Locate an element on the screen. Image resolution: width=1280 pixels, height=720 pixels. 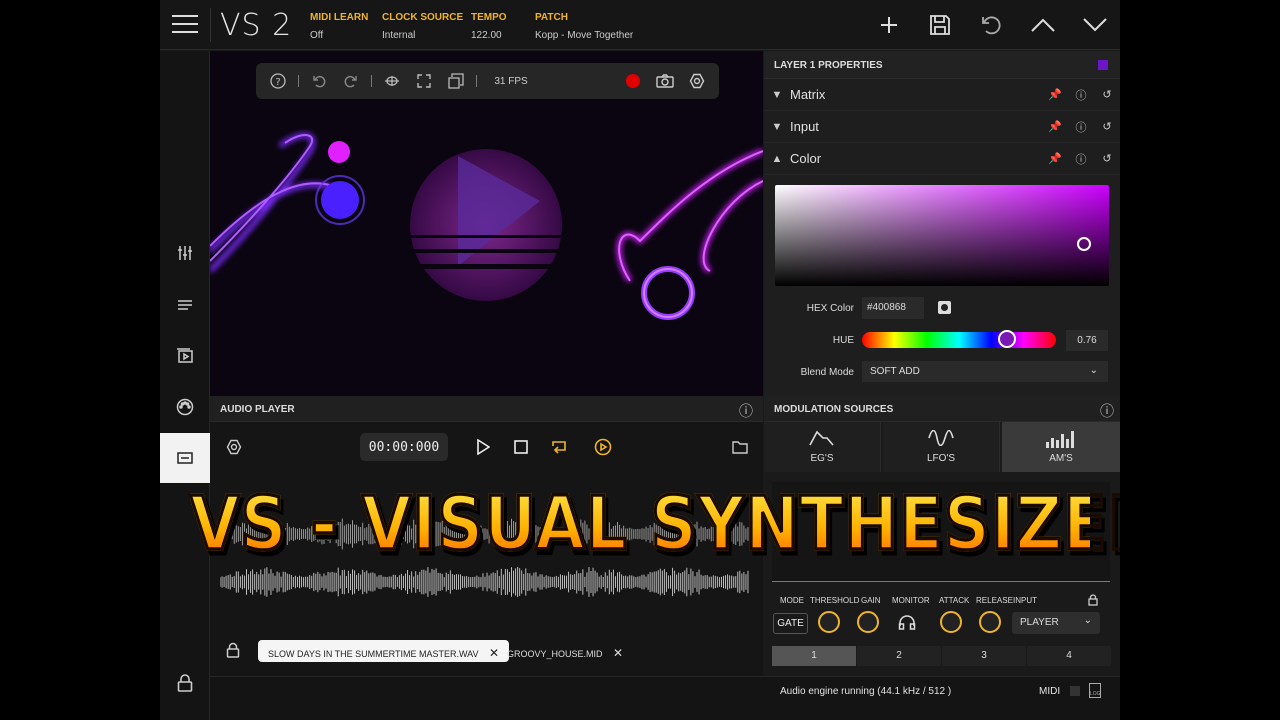
section-input: ▼ Input 📌 ⓘ ↺ is located at coordinates (942, 127).